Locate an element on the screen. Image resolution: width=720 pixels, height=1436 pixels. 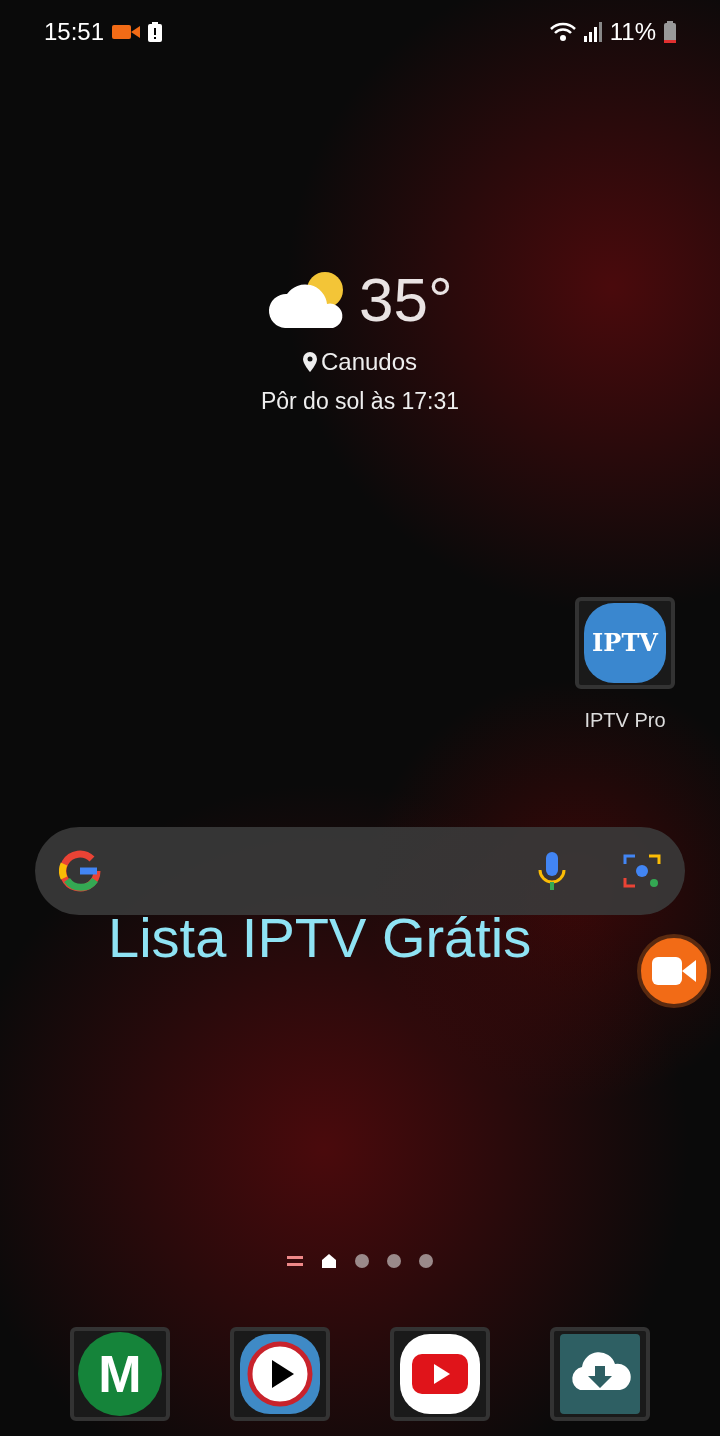
battery-alert-icon is located at coordinates (155, 32).